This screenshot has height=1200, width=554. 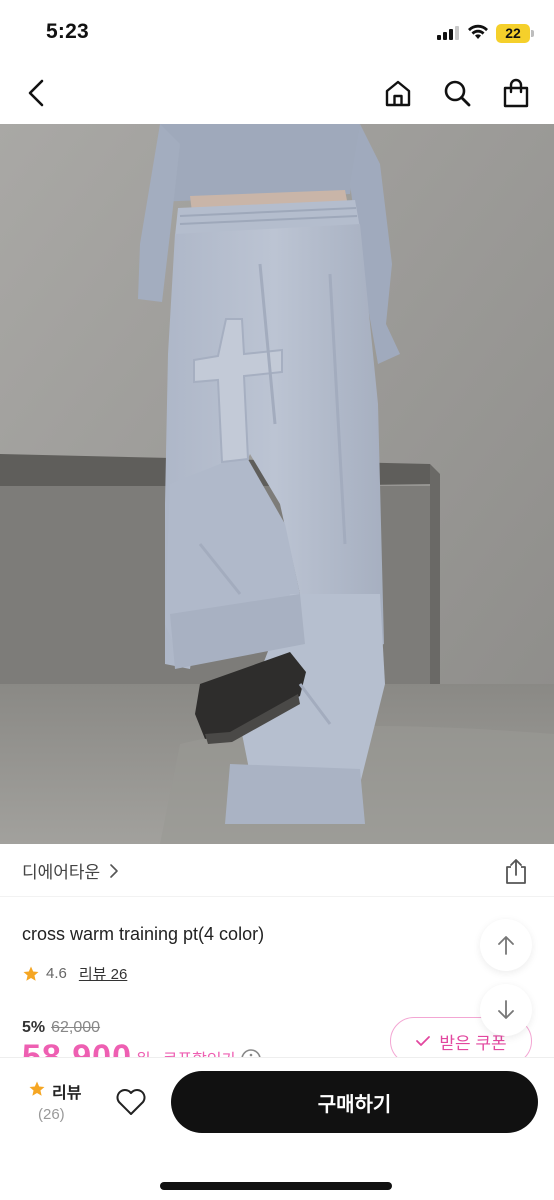 I want to click on discount-row: 5% 62,000, so click(x=61, y=1028).